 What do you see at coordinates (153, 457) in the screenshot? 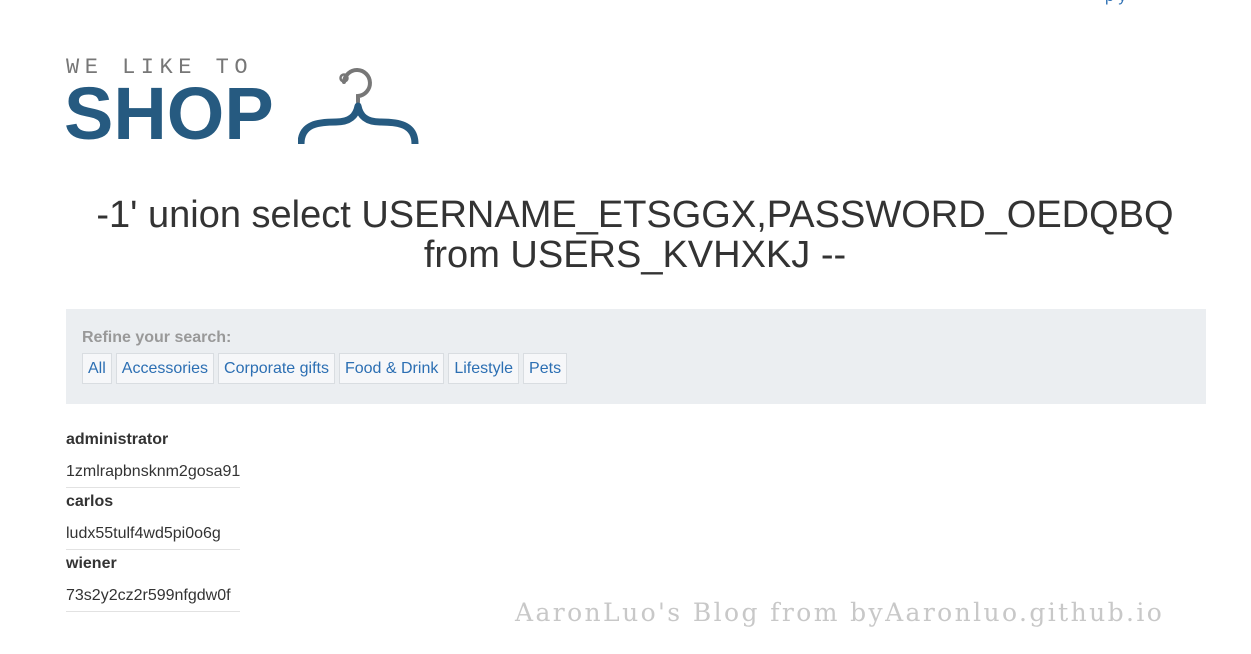
I see `table-row: administrator 1zmlrapbnsknm2gosa91` at bounding box center [153, 457].